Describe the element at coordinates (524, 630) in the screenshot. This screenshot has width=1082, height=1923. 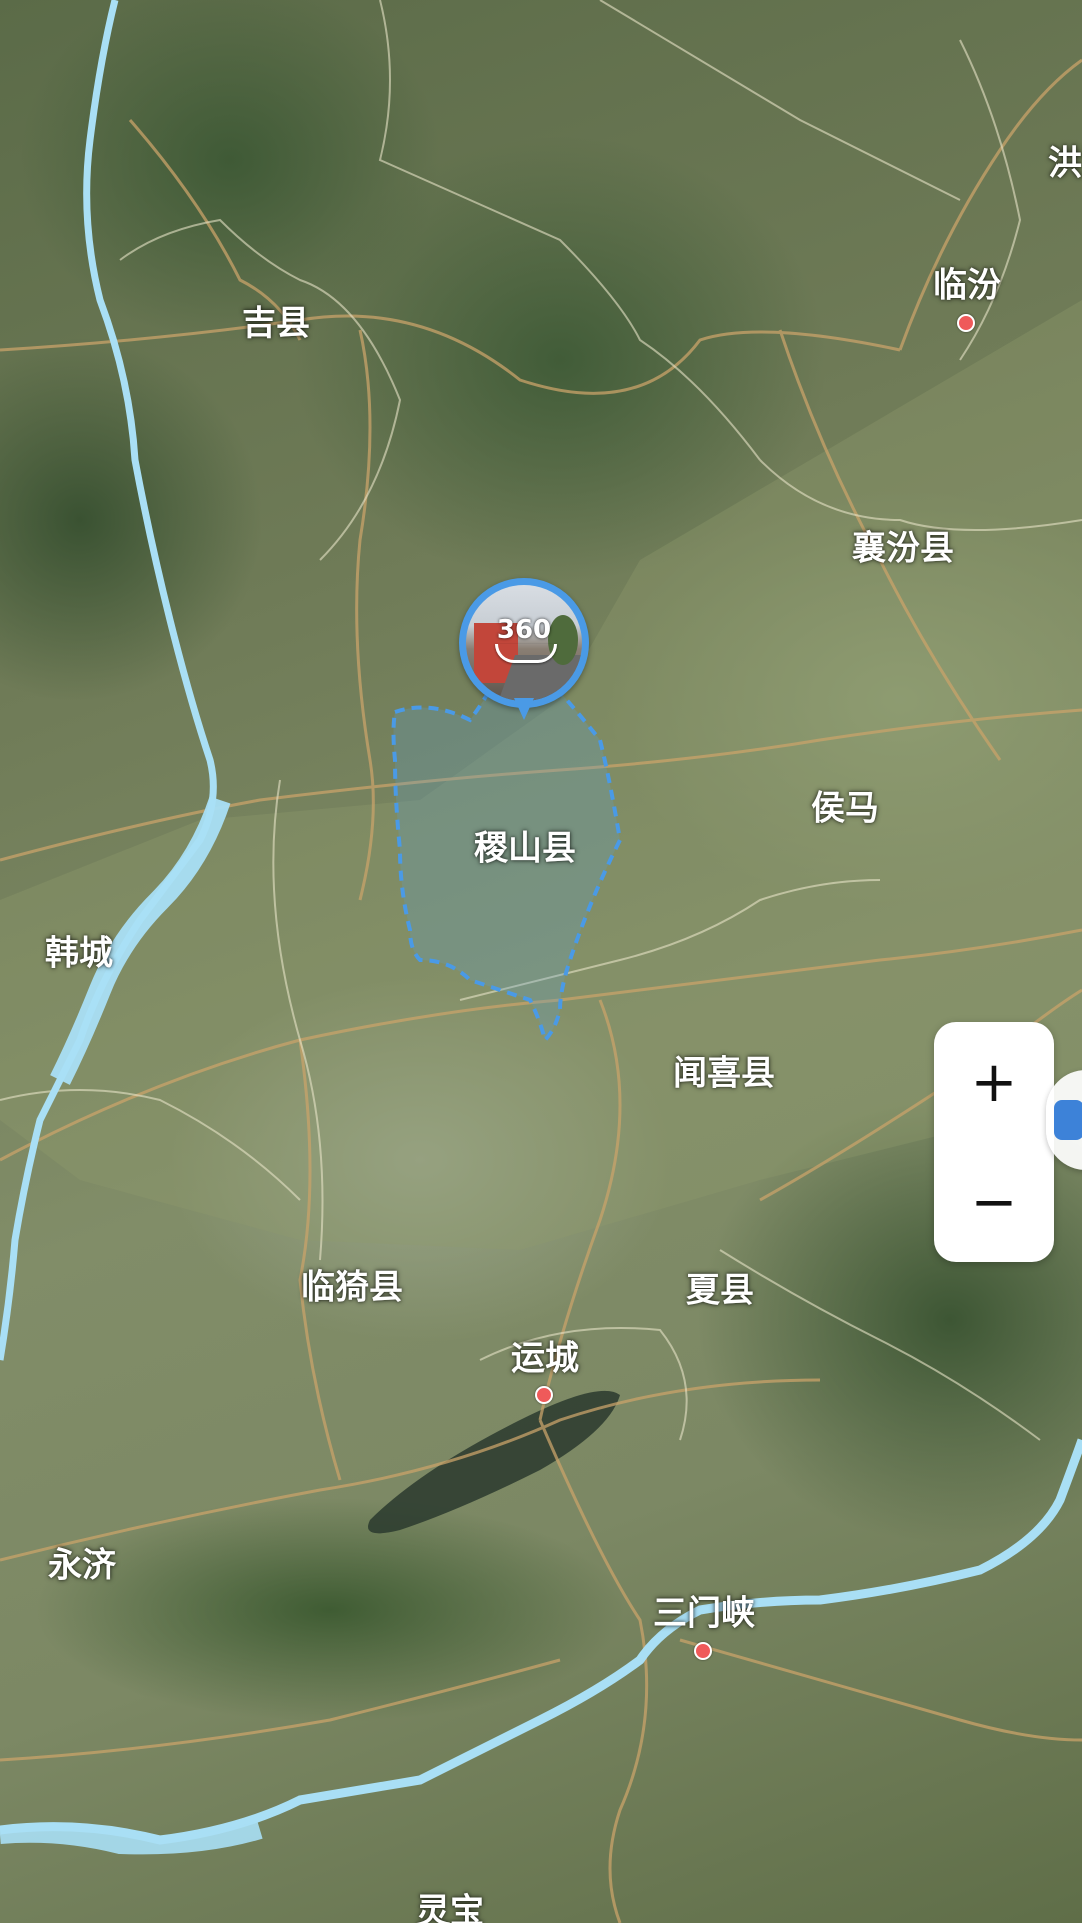
I see `panorama-360-icon: 360` at that location.